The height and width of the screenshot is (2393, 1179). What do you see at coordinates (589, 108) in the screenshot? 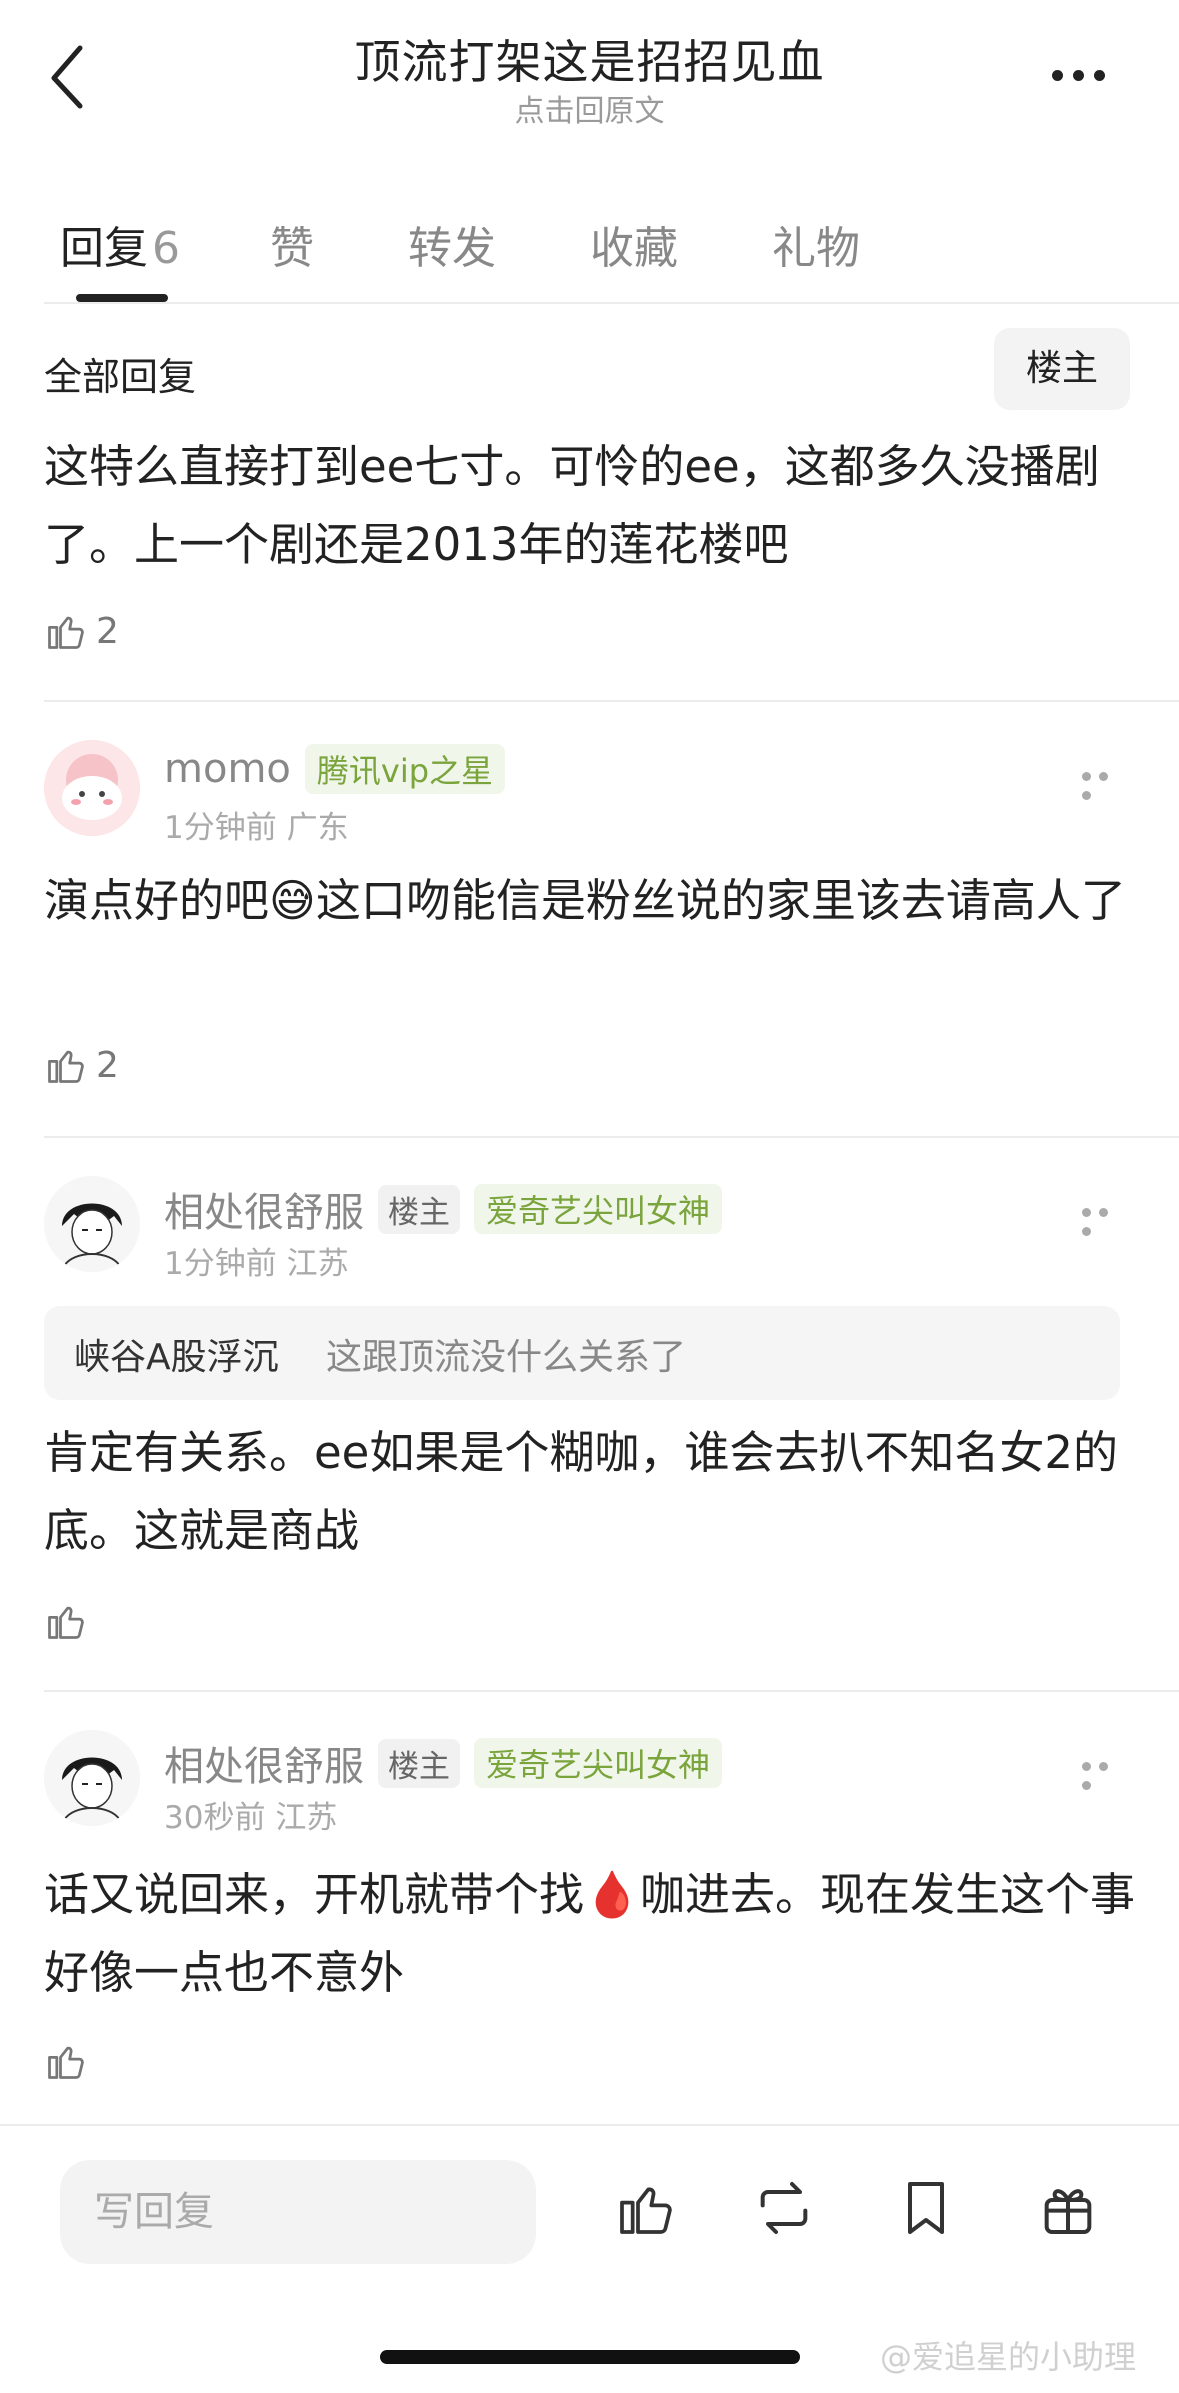
I see `view-original-link: 点击回原文` at bounding box center [589, 108].